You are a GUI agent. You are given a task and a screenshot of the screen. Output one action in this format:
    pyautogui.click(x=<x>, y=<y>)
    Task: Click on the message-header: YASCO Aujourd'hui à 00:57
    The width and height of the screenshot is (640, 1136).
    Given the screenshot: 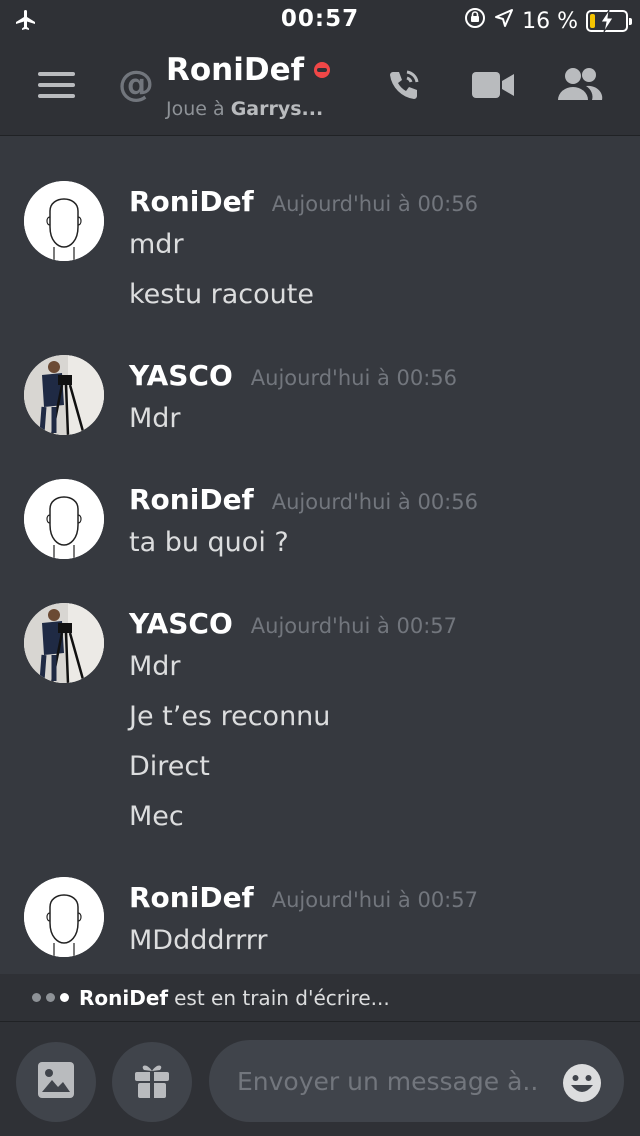 What is the action you would take?
    pyautogui.click(x=293, y=623)
    